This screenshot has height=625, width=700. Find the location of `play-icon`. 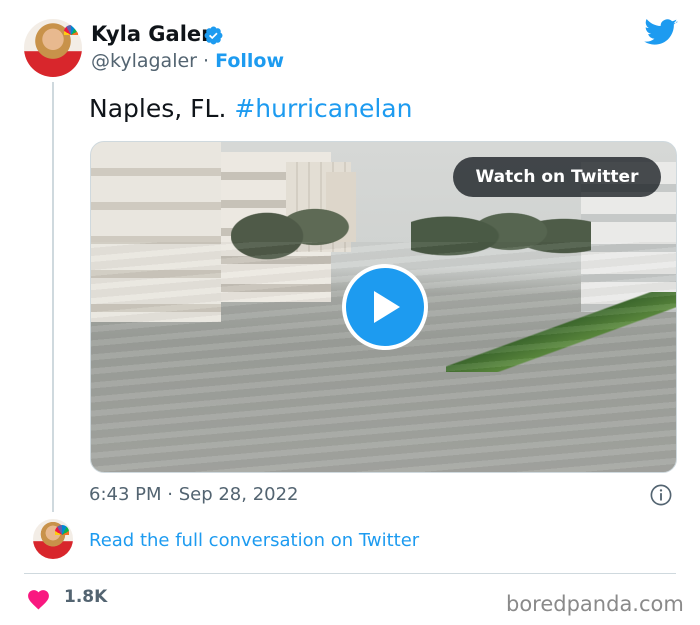

play-icon is located at coordinates (387, 307).